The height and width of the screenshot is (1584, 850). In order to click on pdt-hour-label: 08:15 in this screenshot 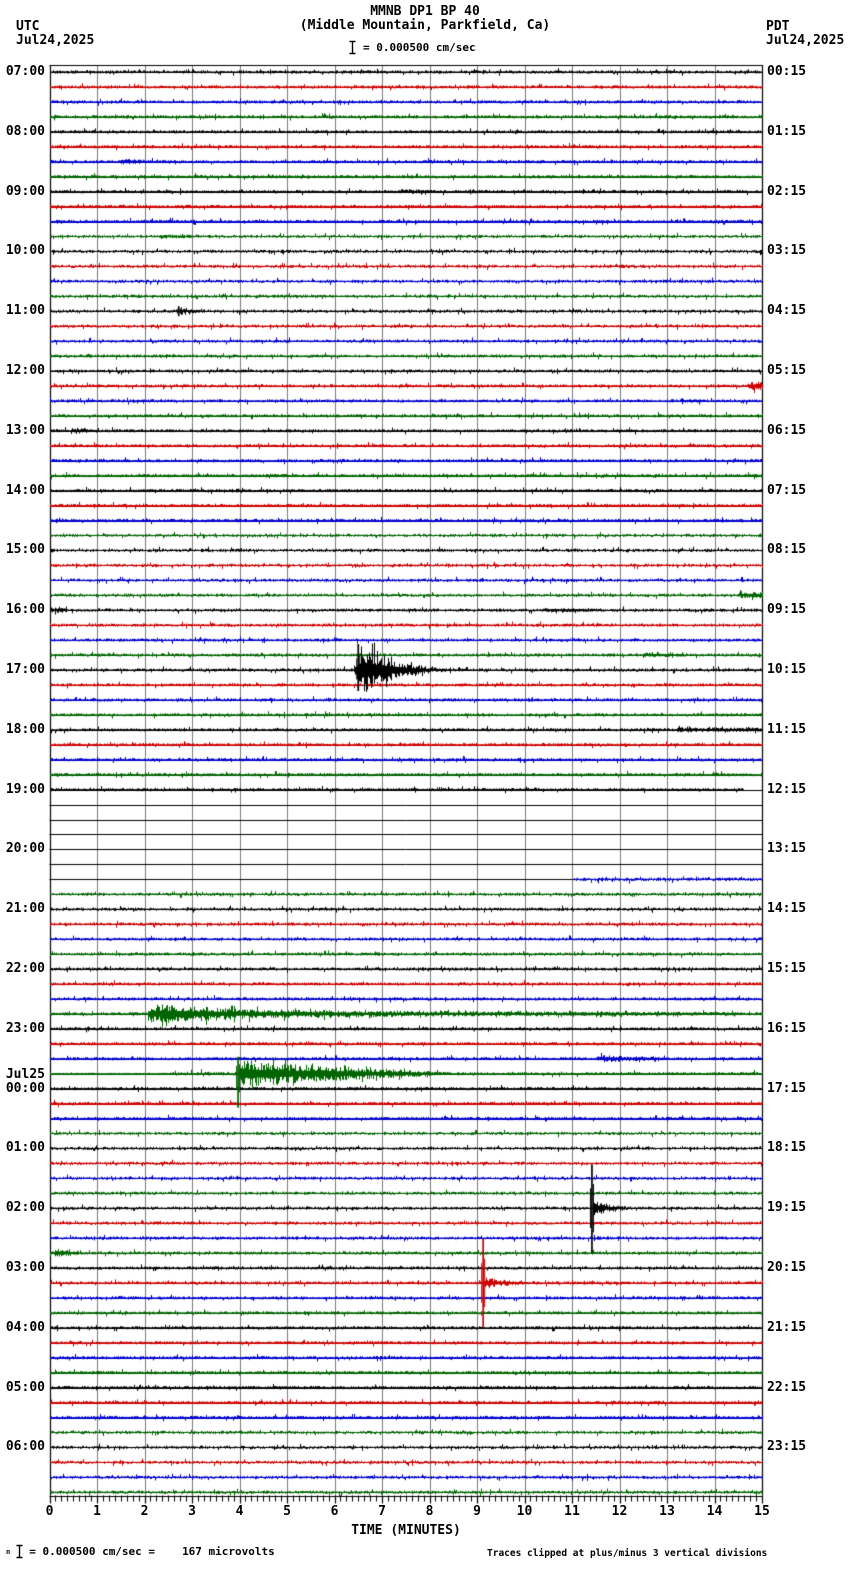, I will do `click(787, 550)`.